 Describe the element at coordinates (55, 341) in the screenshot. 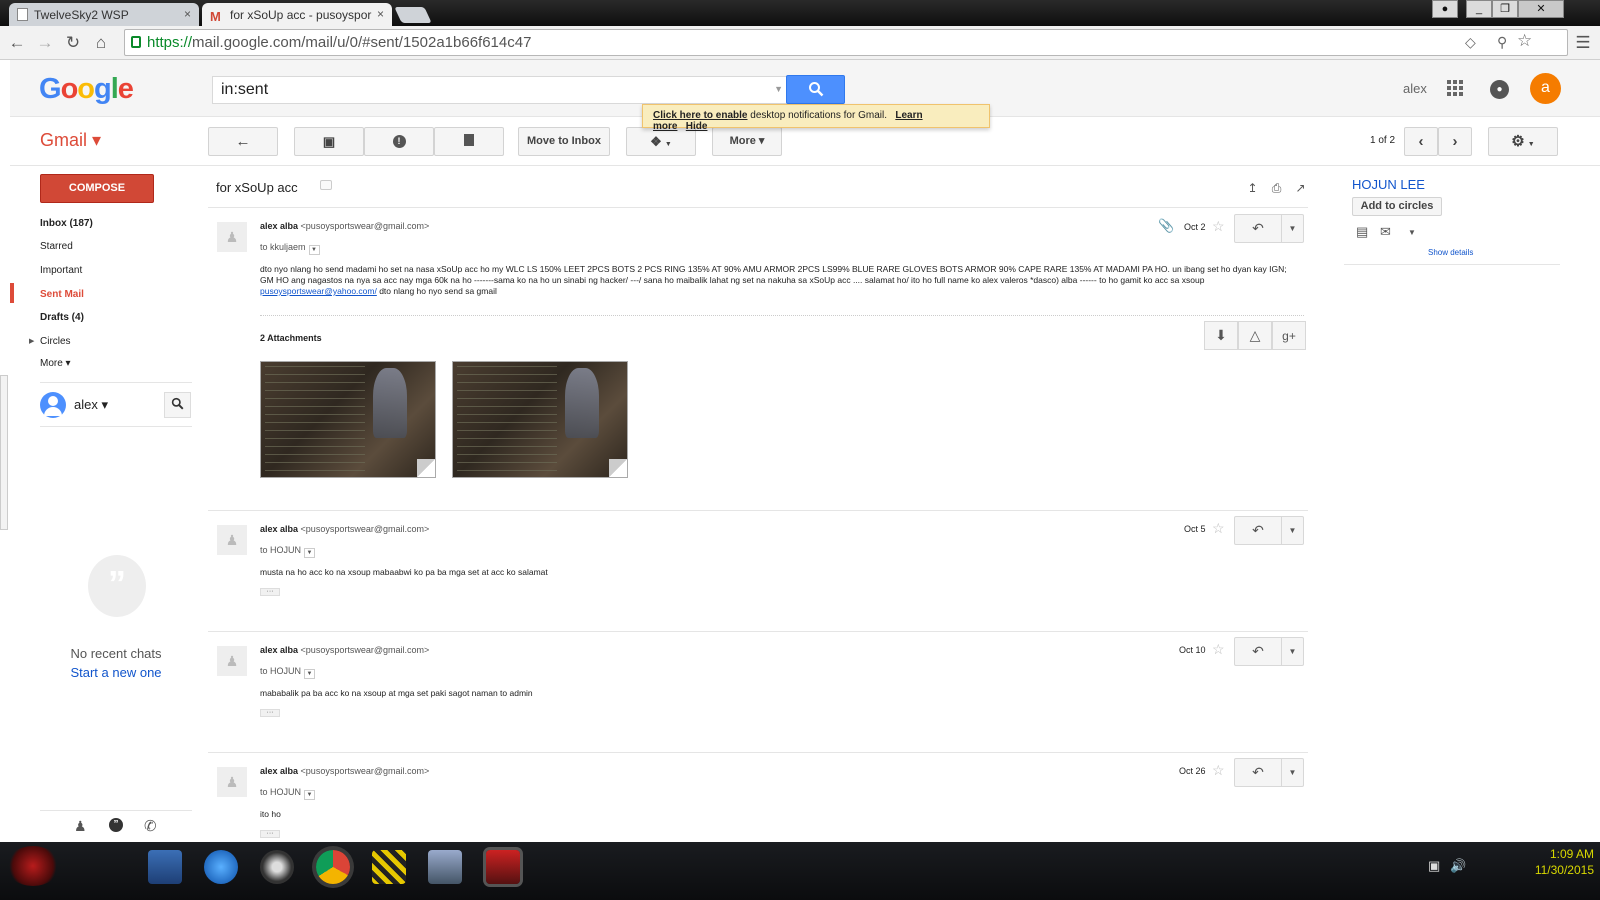

I see `sidebar-item-circles: Circles` at that location.